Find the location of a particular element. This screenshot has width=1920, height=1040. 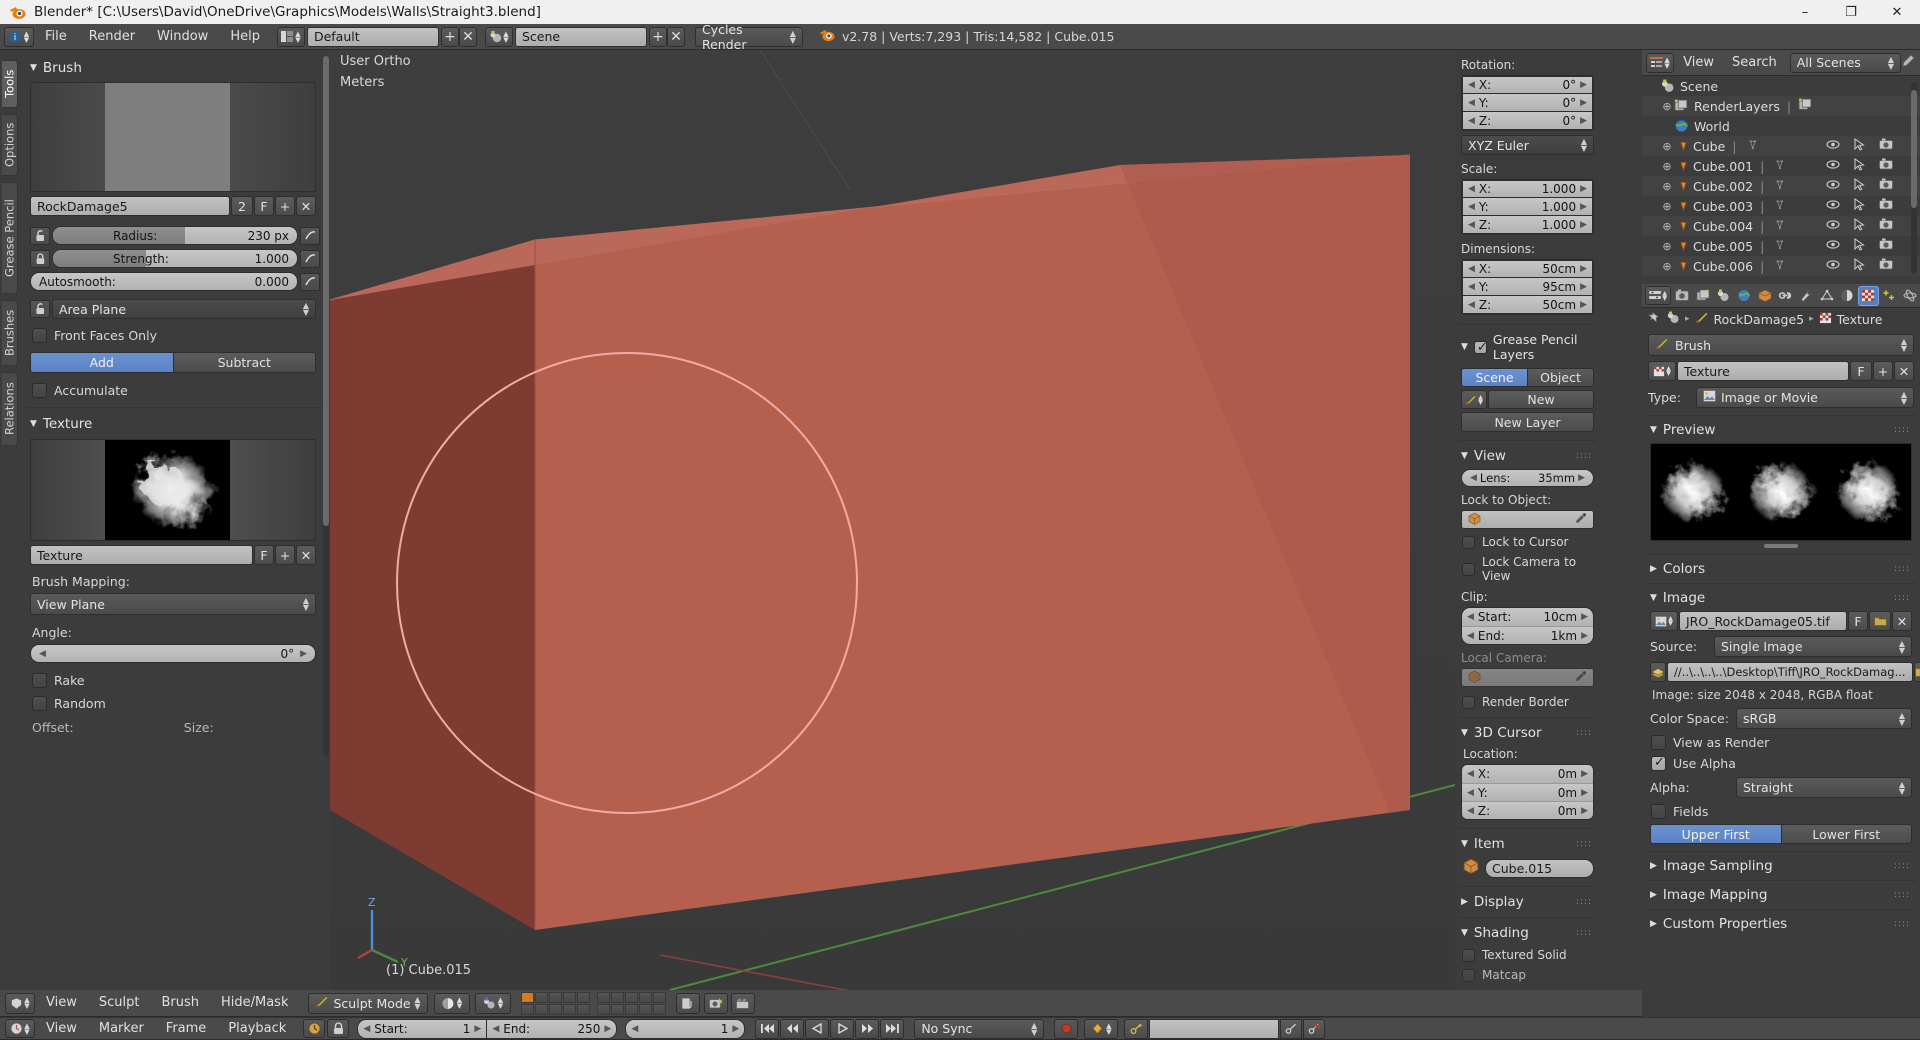

lock-layers-icon is located at coordinates (687, 1003).